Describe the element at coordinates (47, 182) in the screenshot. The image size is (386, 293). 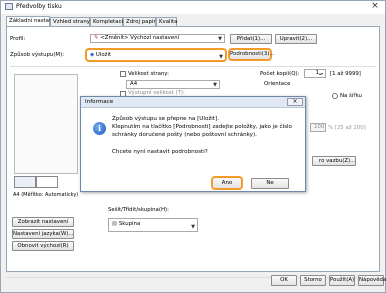
I see `settings-view-button` at that location.